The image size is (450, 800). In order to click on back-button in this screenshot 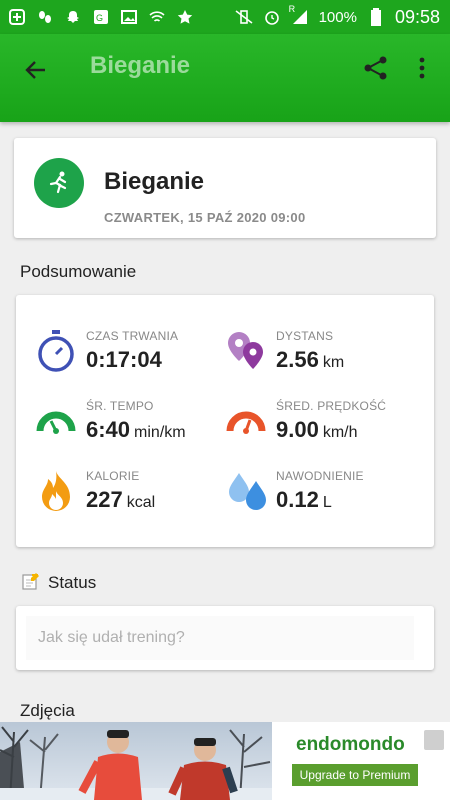, I will do `click(36, 70)`.